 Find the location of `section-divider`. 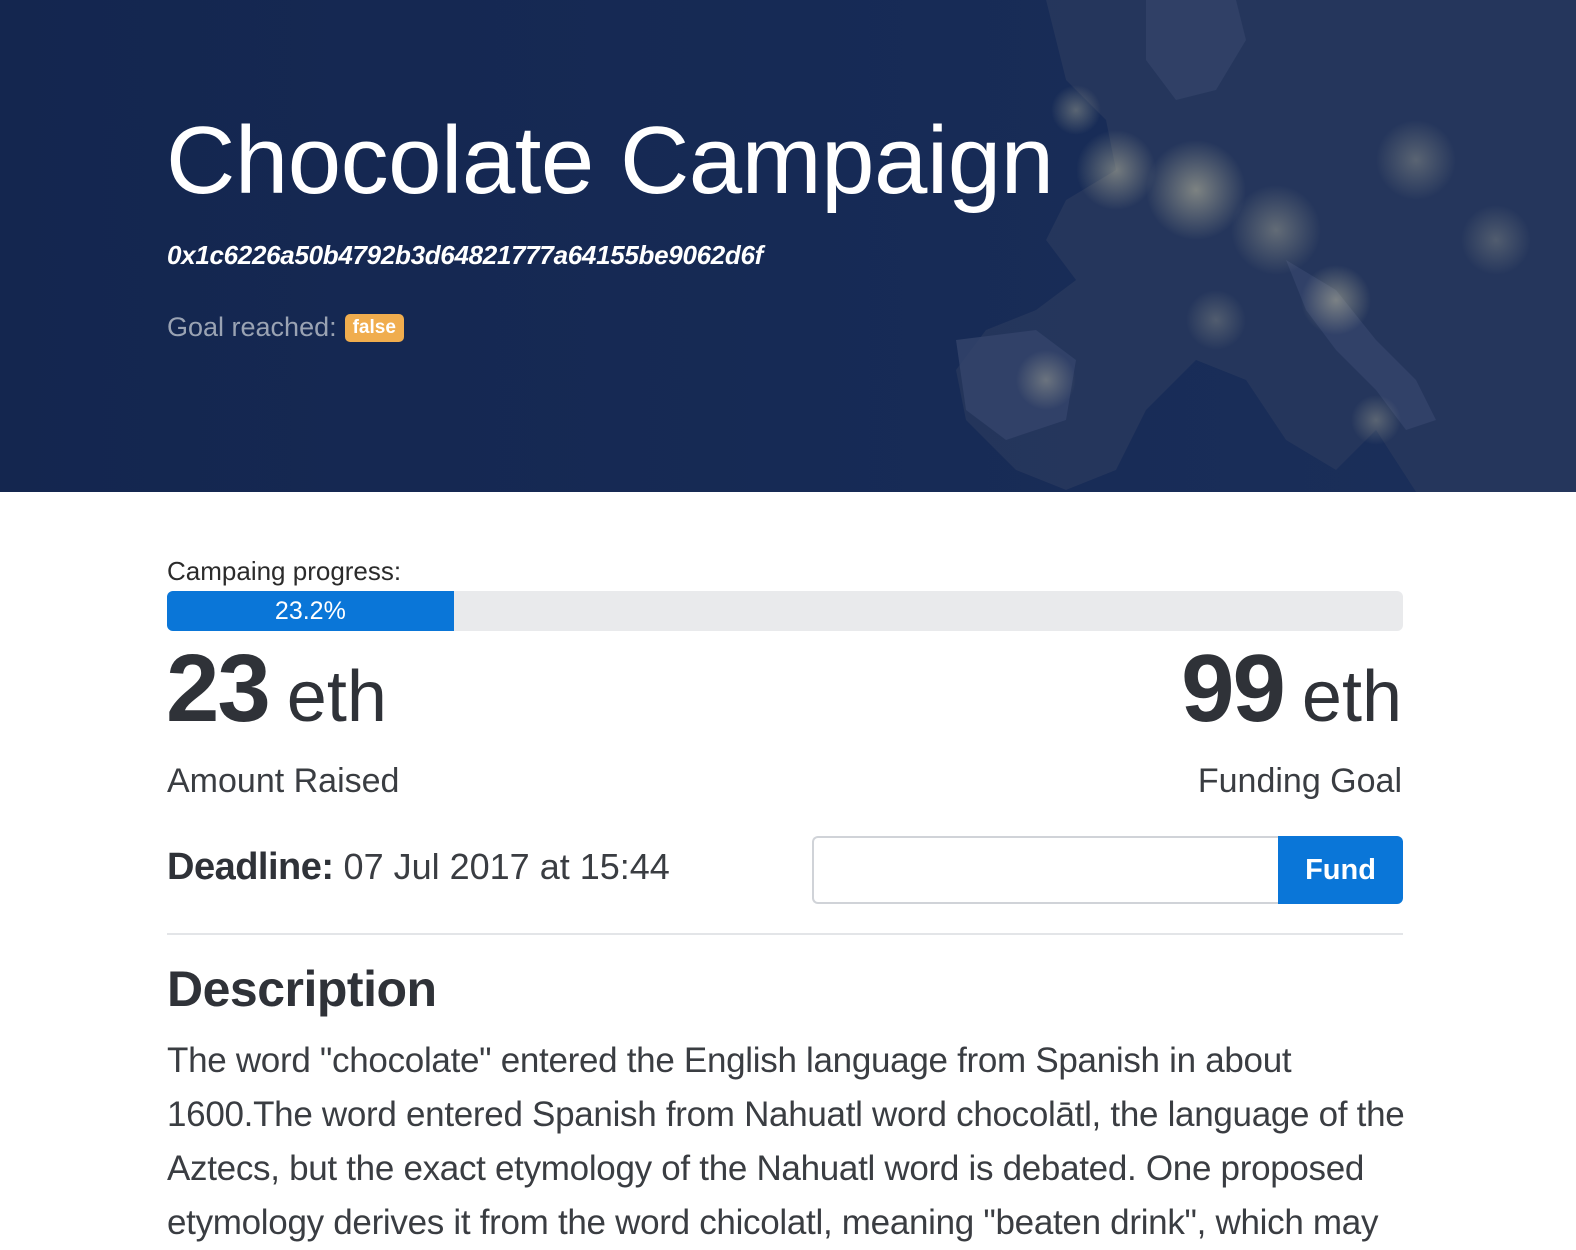

section-divider is located at coordinates (785, 934).